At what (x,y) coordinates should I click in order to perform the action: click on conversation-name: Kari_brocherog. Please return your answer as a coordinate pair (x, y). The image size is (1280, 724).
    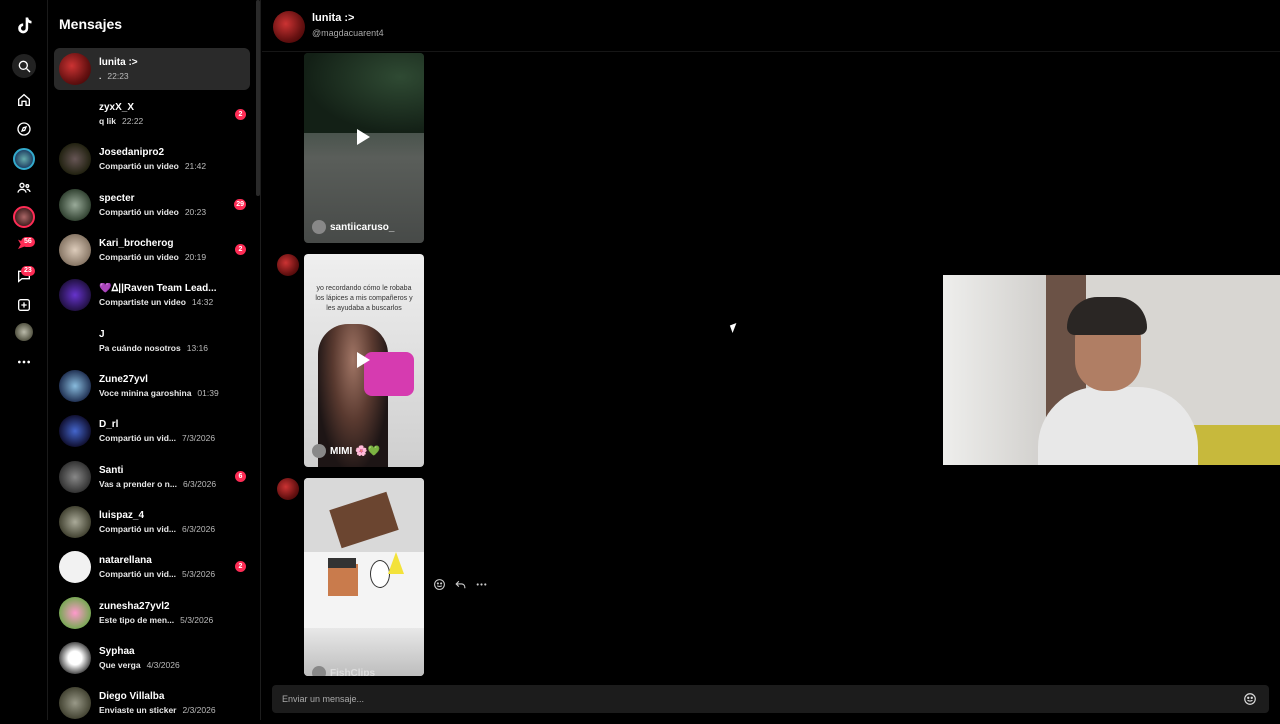
    Looking at the image, I should click on (136, 243).